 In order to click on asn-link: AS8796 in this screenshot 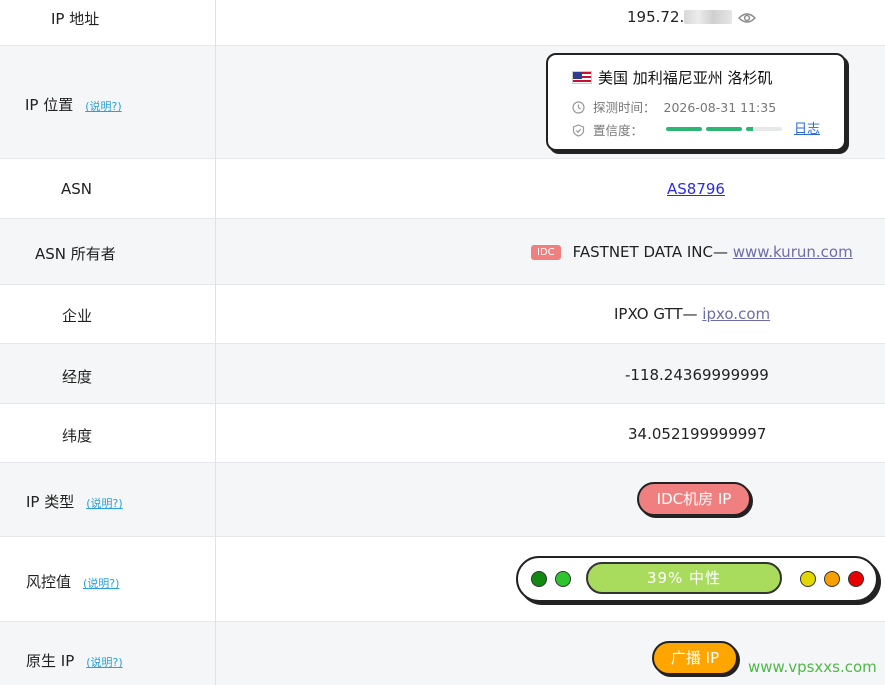, I will do `click(696, 189)`.